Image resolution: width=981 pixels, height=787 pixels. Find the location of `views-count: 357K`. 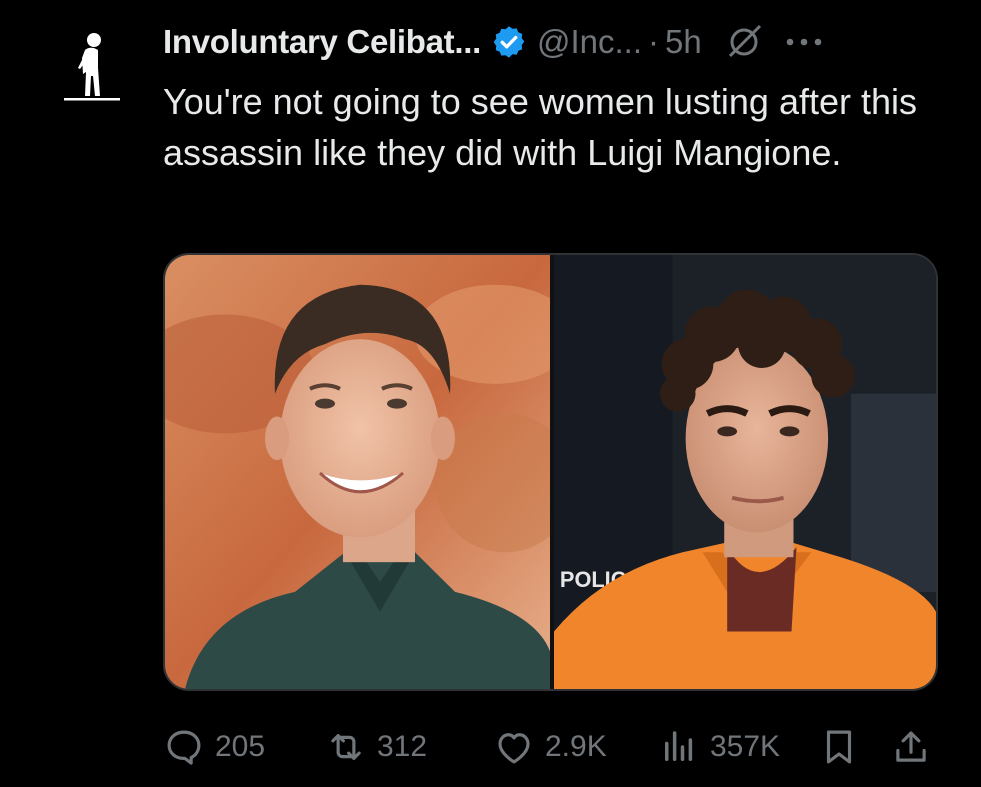

views-count: 357K is located at coordinates (745, 746).